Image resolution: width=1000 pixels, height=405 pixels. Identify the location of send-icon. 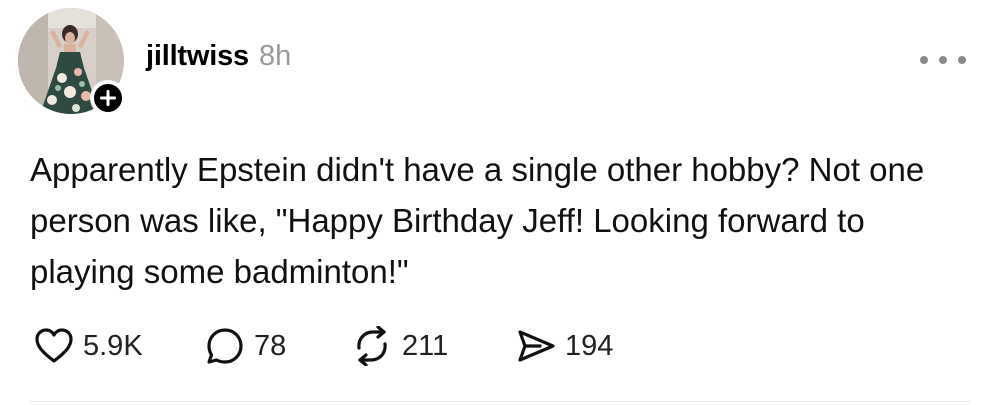
(536, 346).